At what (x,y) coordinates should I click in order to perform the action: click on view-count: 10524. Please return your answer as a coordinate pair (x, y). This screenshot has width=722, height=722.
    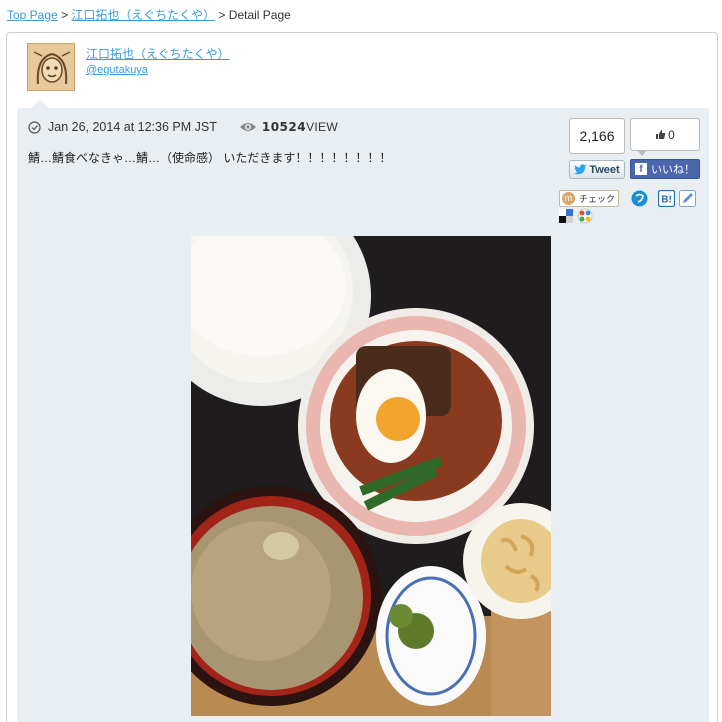
    Looking at the image, I should click on (284, 127).